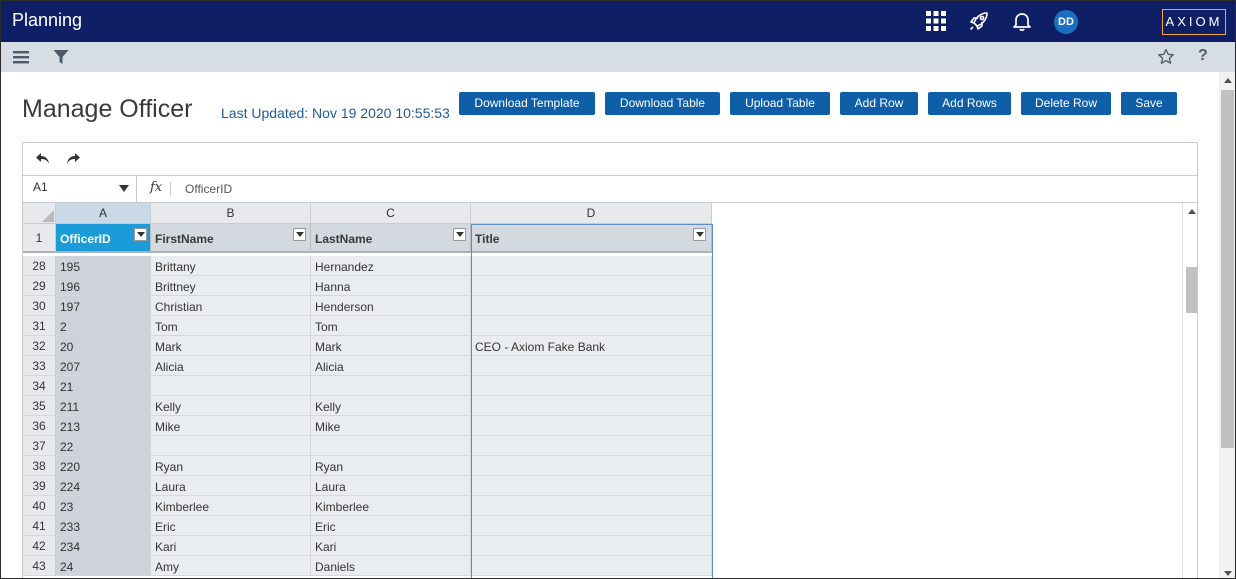 The width and height of the screenshot is (1236, 579). I want to click on user-avatar: DD, so click(1066, 22).